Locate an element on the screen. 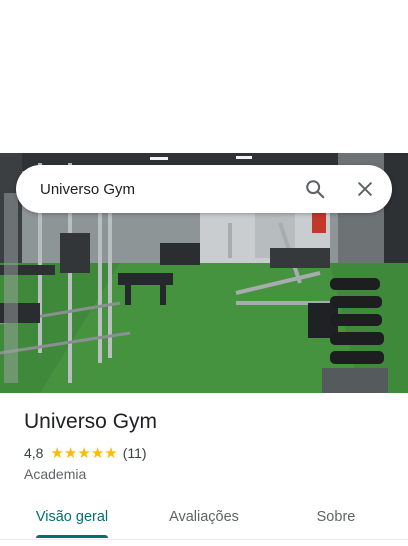  search-icon is located at coordinates (315, 189).